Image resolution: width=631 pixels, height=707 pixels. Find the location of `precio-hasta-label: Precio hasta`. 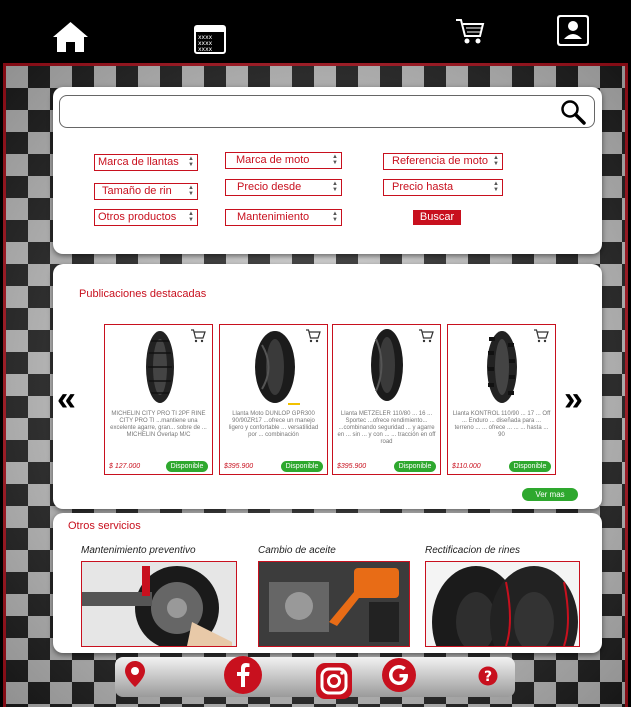

precio-hasta-label: Precio hasta is located at coordinates (423, 187).